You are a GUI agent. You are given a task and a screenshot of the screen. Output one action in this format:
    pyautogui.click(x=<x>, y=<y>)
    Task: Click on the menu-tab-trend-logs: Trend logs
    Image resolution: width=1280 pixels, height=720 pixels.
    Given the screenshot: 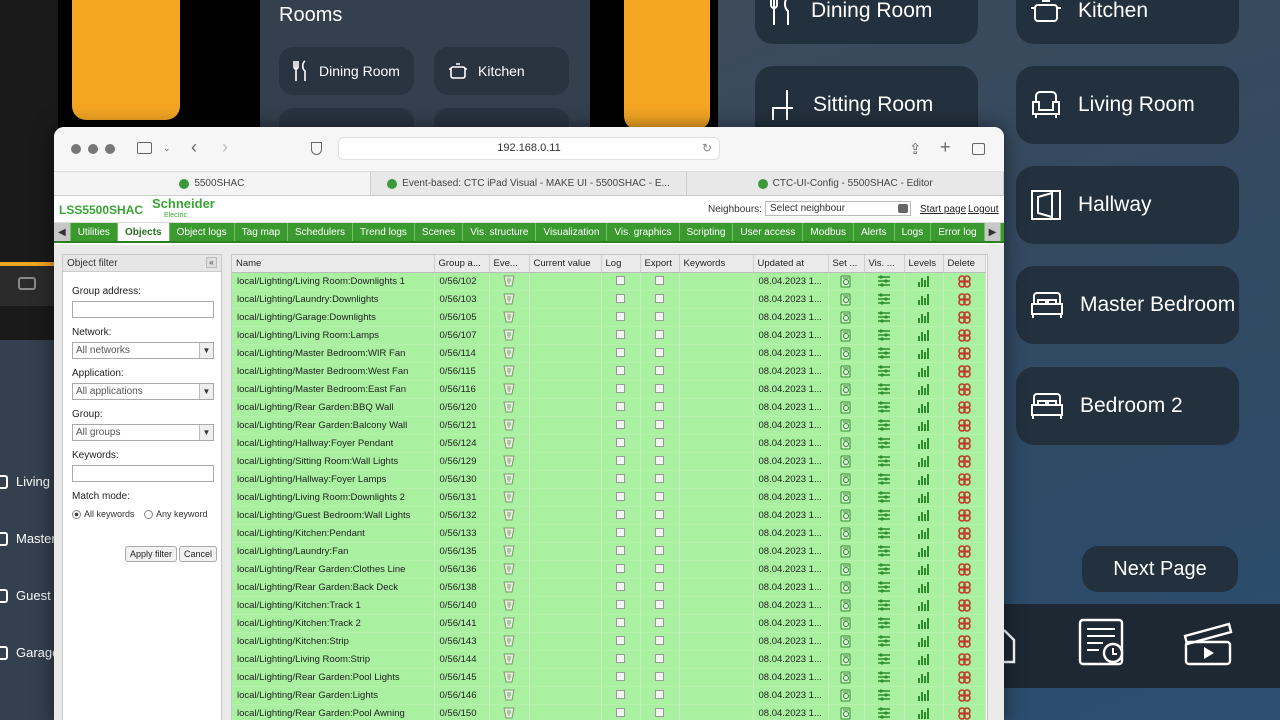 What is the action you would take?
    pyautogui.click(x=384, y=232)
    